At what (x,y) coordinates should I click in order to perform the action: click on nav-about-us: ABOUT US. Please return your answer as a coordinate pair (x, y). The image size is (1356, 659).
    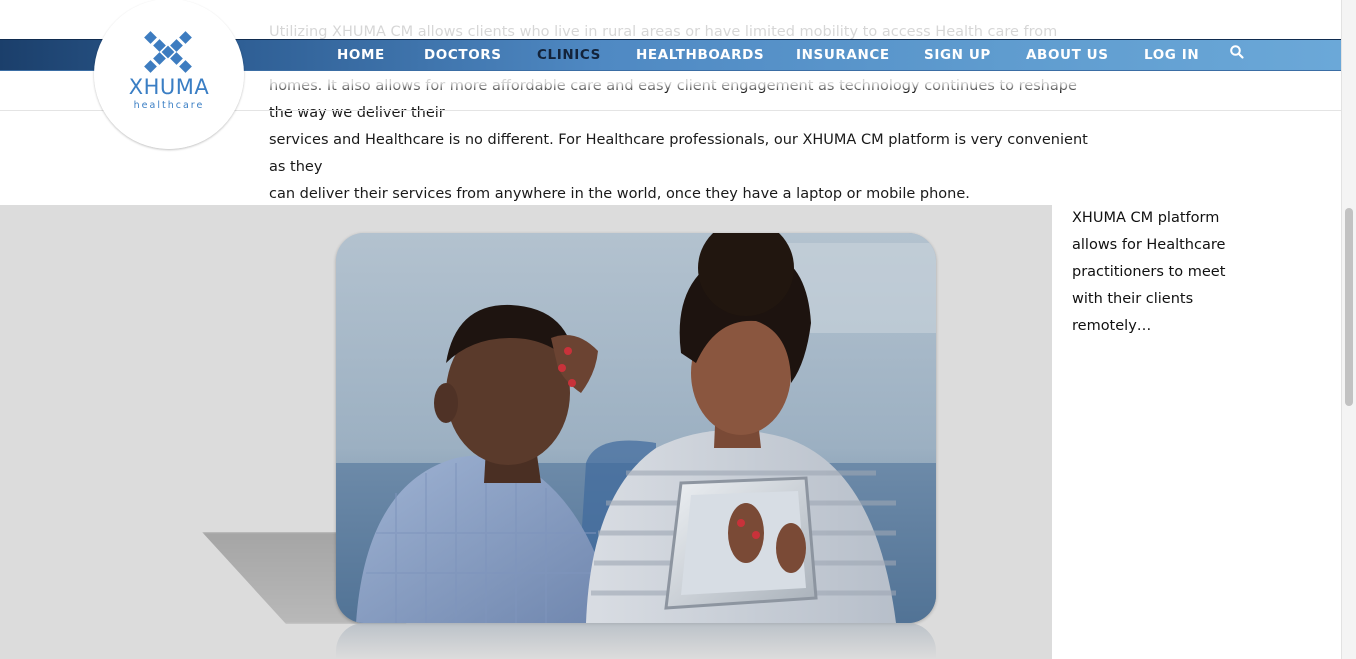
    Looking at the image, I should click on (1067, 56).